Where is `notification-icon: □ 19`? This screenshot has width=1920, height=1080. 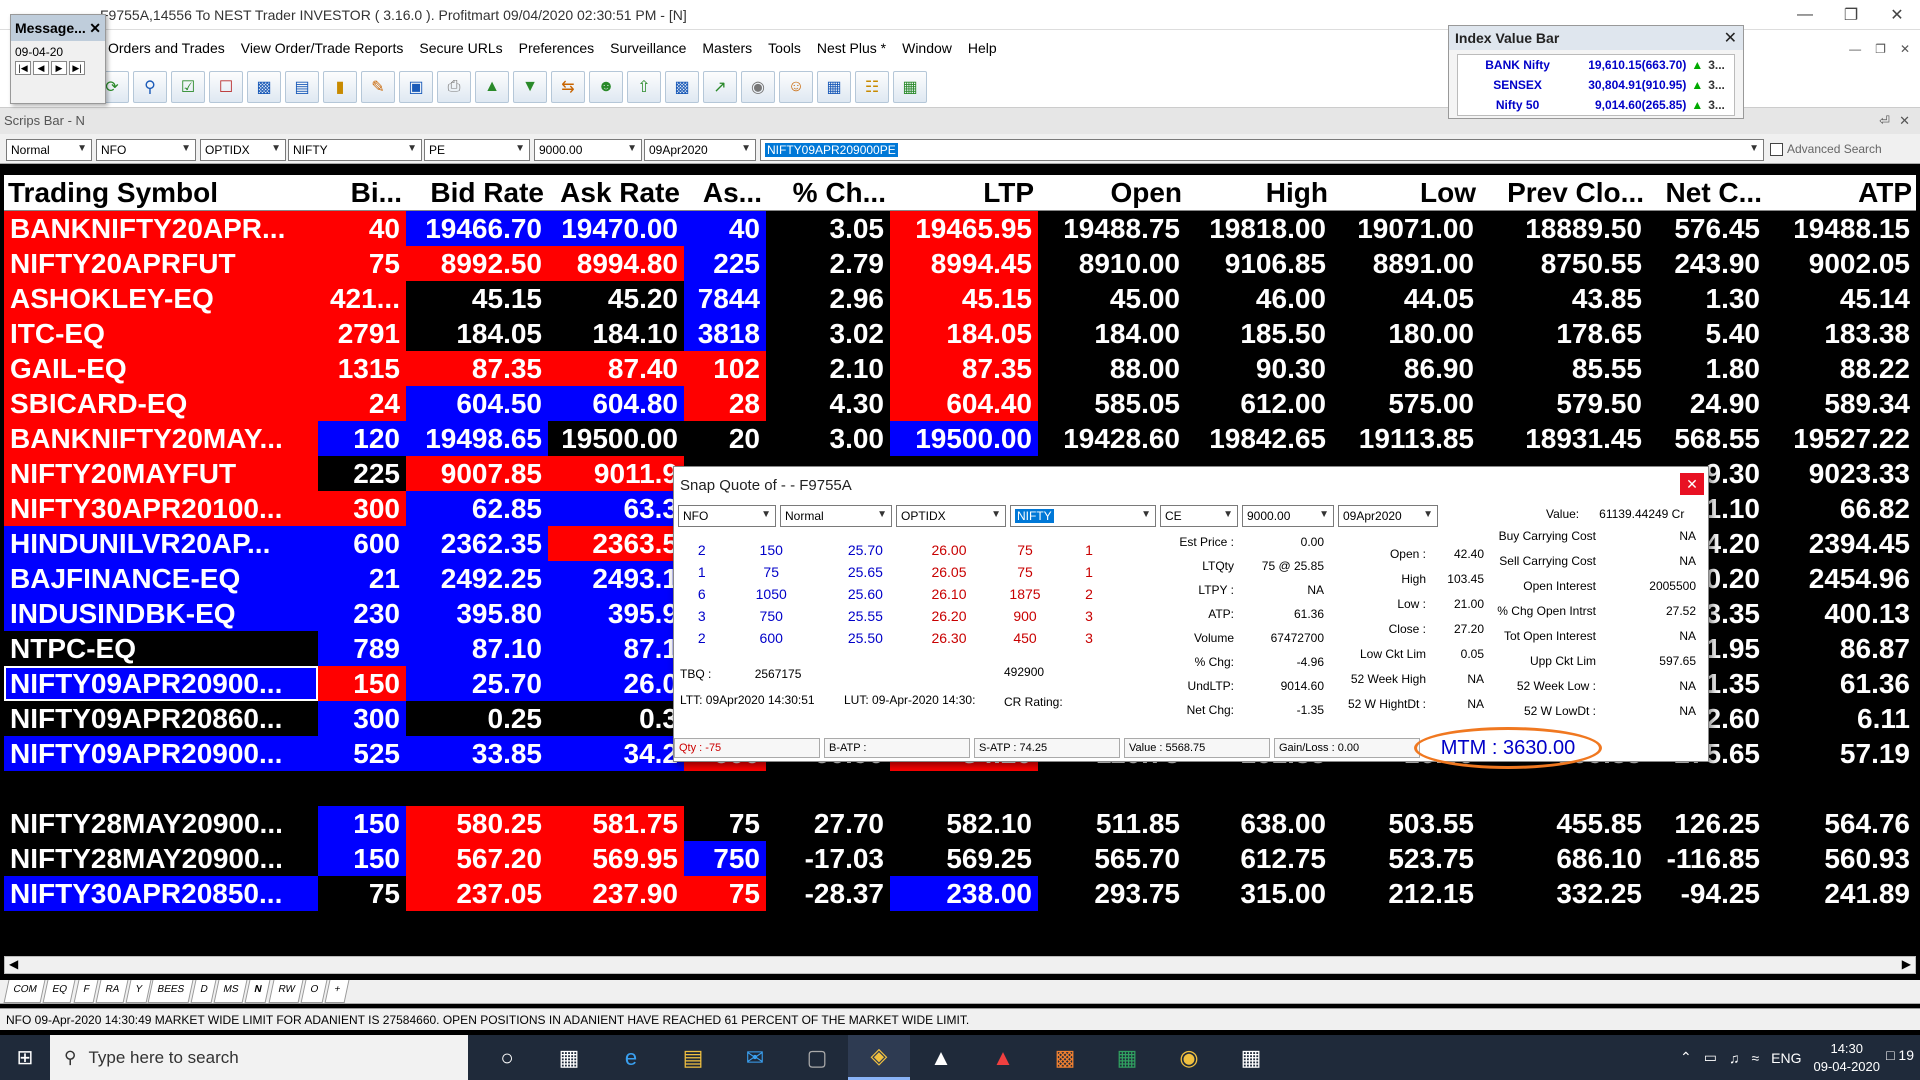 notification-icon: □ 19 is located at coordinates (1900, 1055).